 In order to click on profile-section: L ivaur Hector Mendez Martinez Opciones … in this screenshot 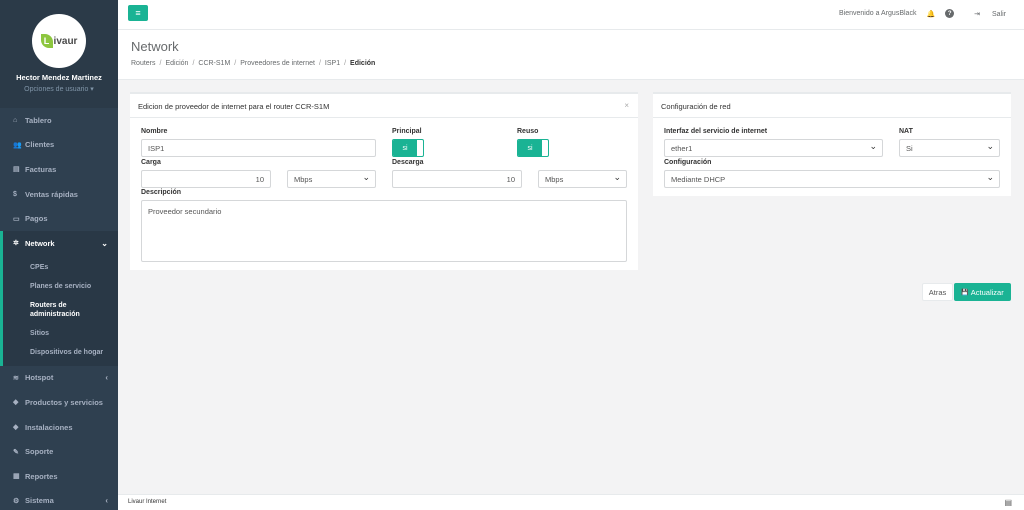, I will do `click(59, 54)`.